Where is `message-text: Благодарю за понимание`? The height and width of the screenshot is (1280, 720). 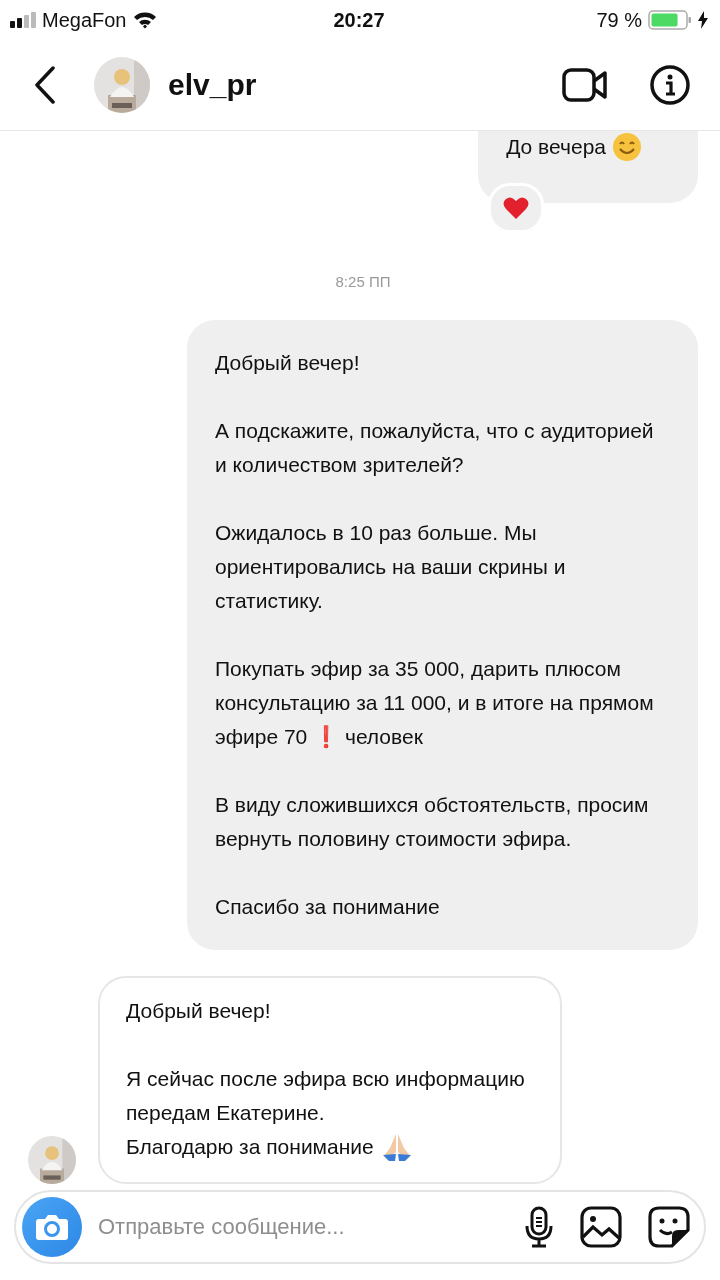
message-text: Благодарю за понимание is located at coordinates (250, 1147).